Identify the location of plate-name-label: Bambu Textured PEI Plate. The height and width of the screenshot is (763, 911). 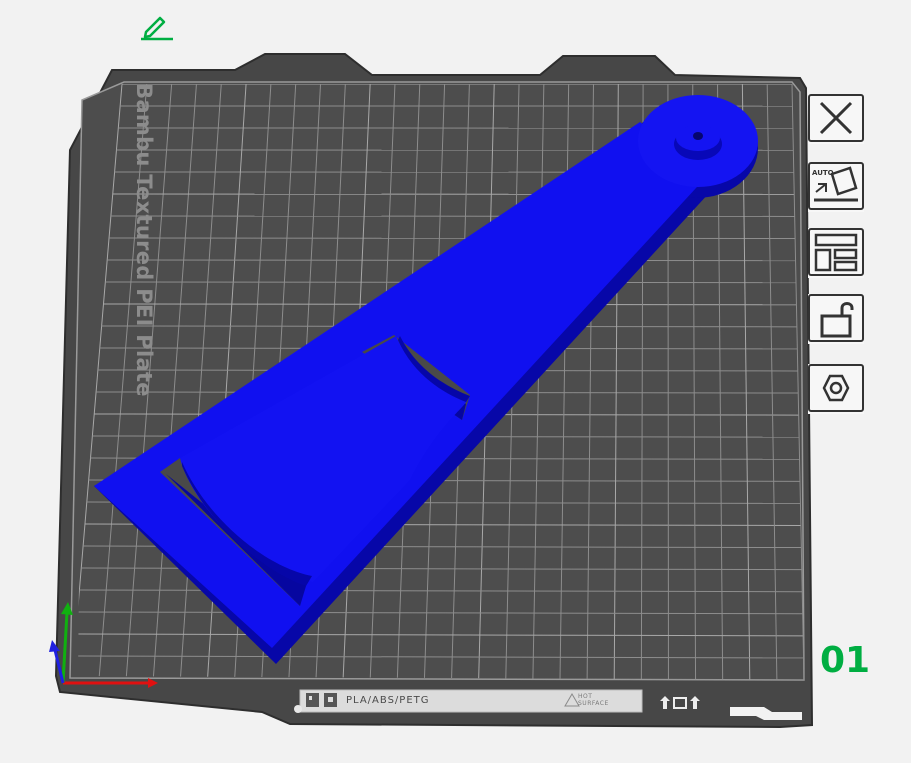
(144, 240).